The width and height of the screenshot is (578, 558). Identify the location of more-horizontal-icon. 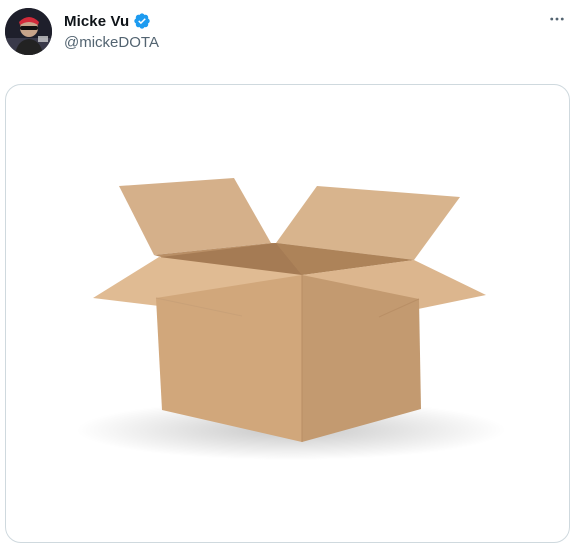
(557, 19).